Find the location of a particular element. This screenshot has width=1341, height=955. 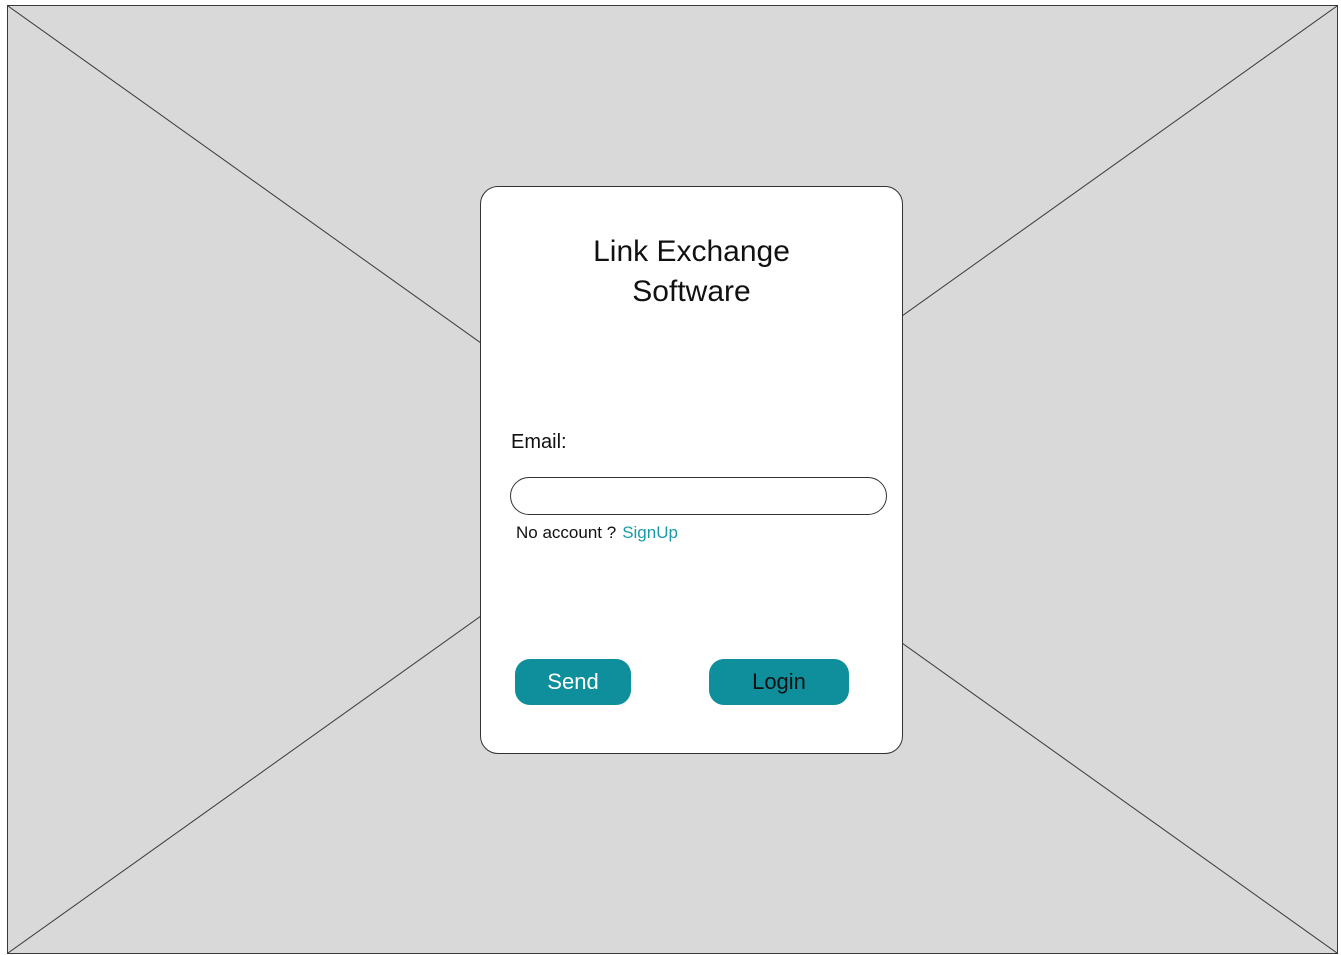

login-button: Login is located at coordinates (779, 682).